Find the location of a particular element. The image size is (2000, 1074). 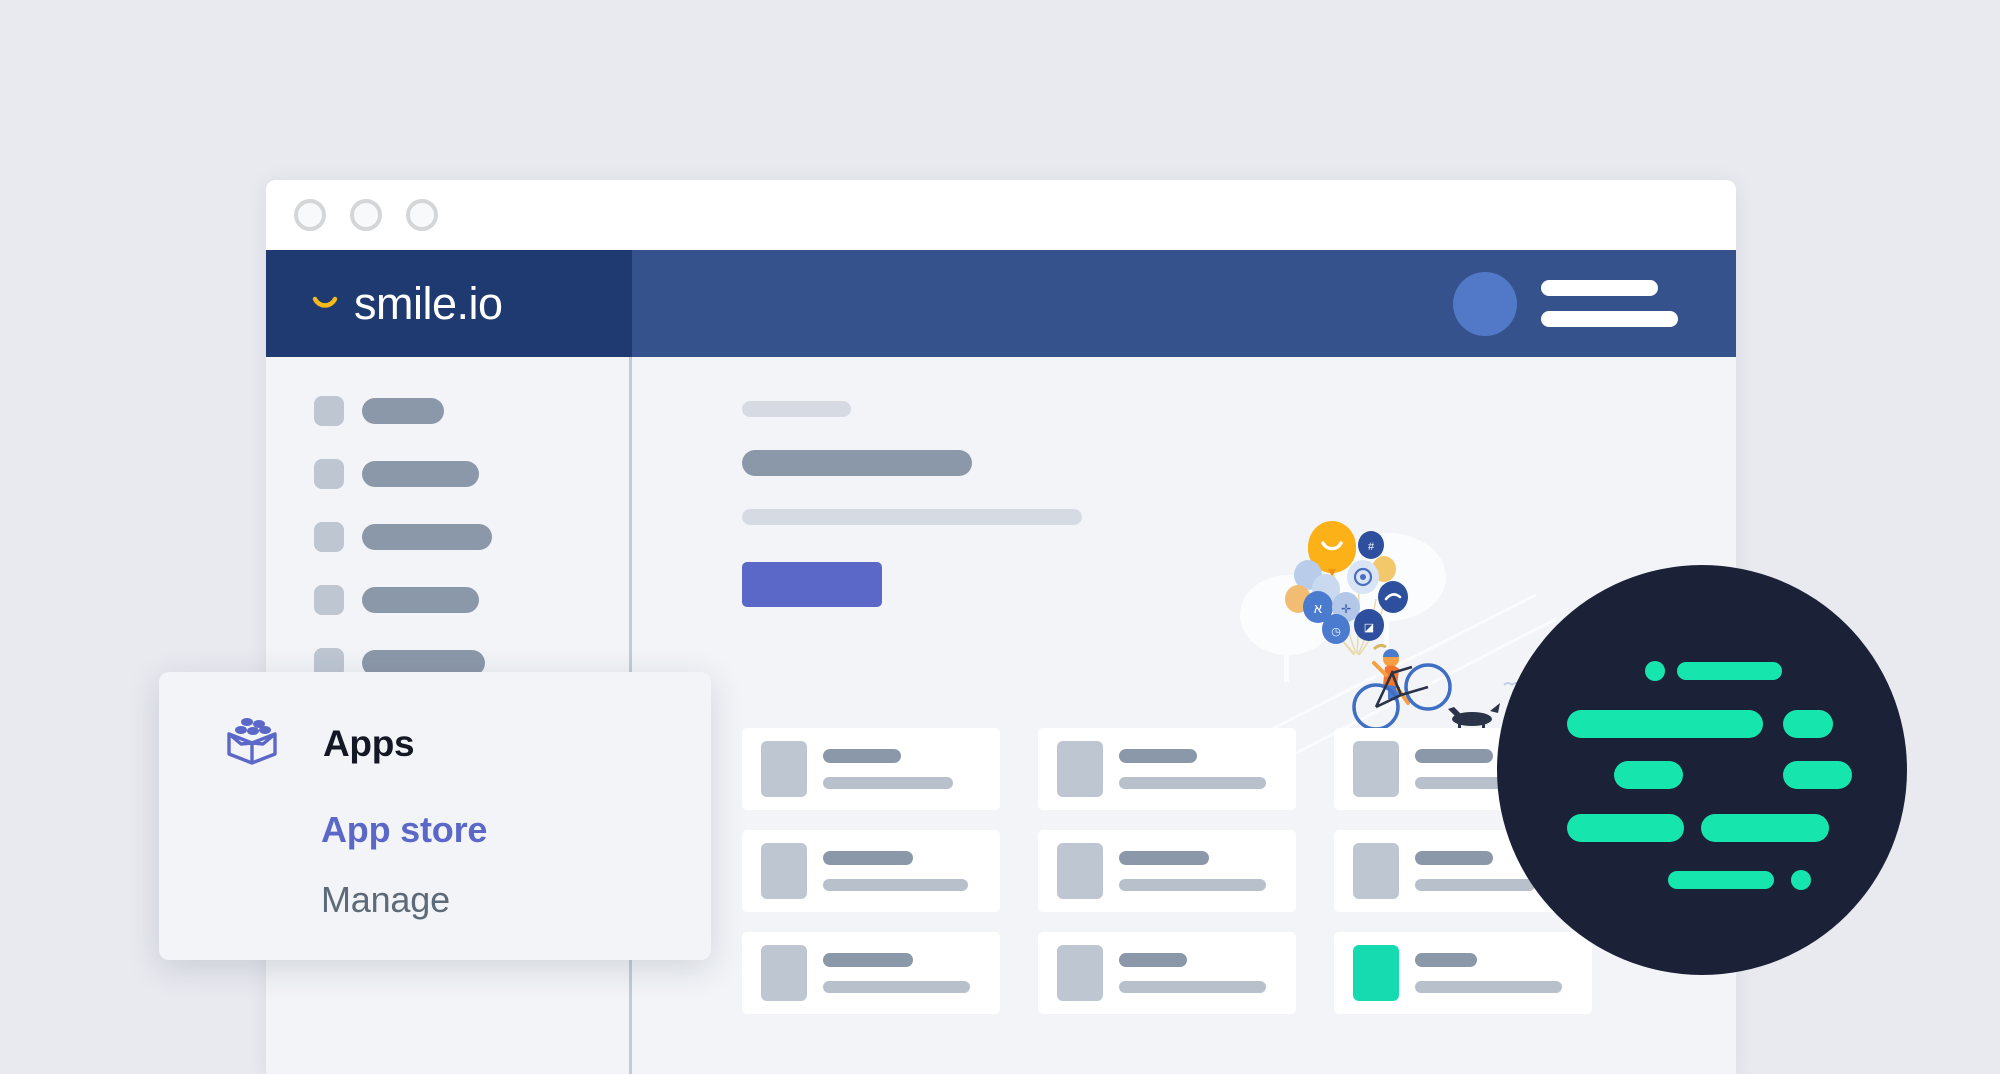

apps-box-icon is located at coordinates (252, 743).